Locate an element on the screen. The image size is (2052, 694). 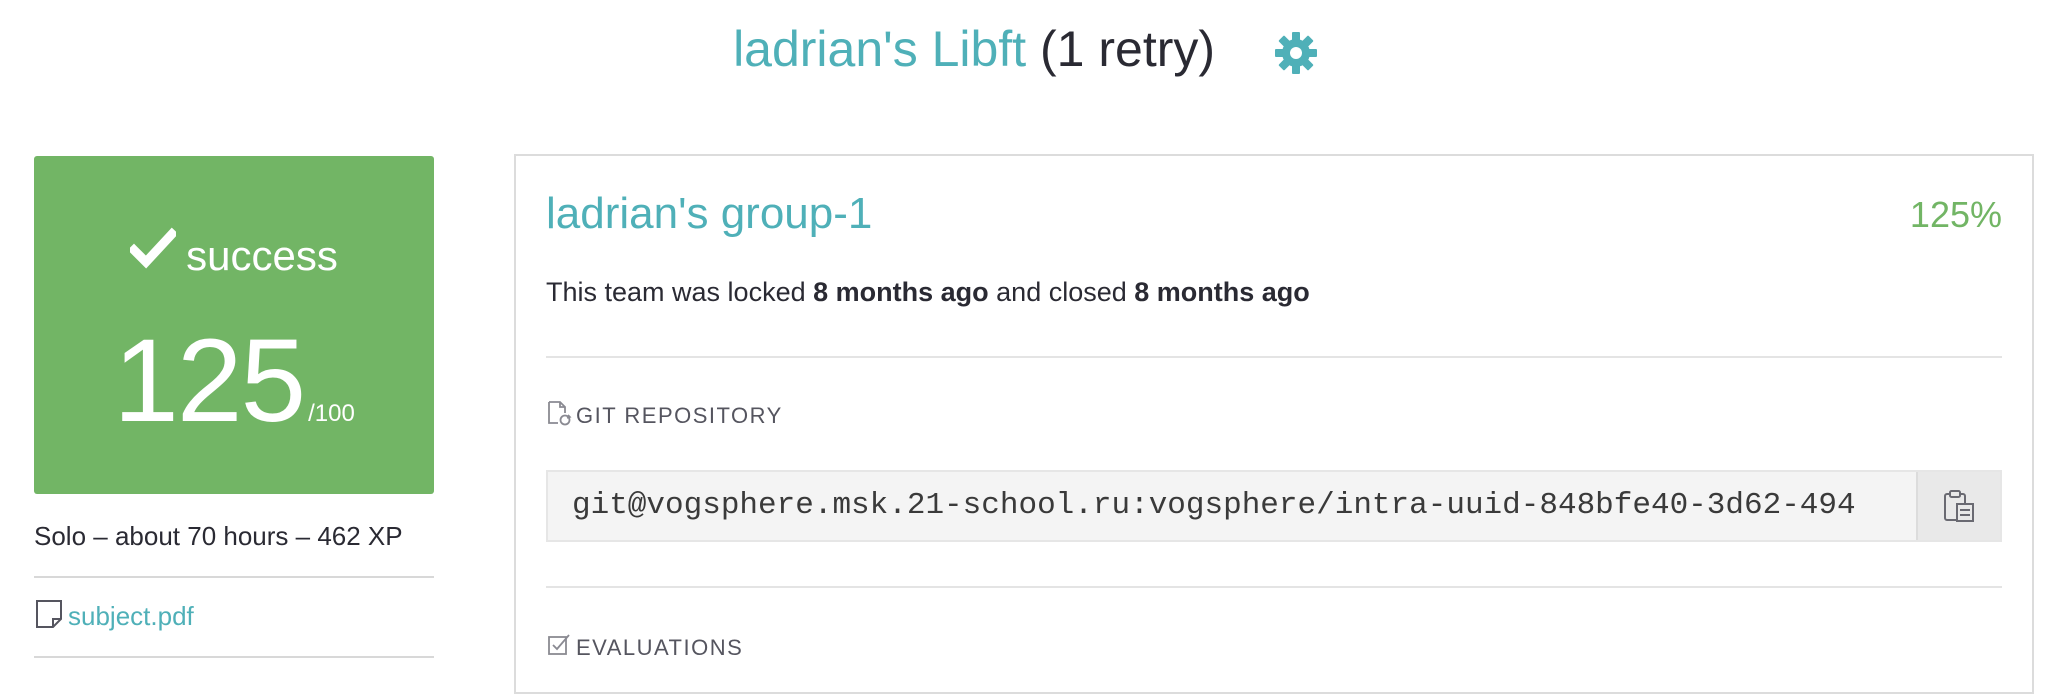
checkbox-icon is located at coordinates (559, 645).